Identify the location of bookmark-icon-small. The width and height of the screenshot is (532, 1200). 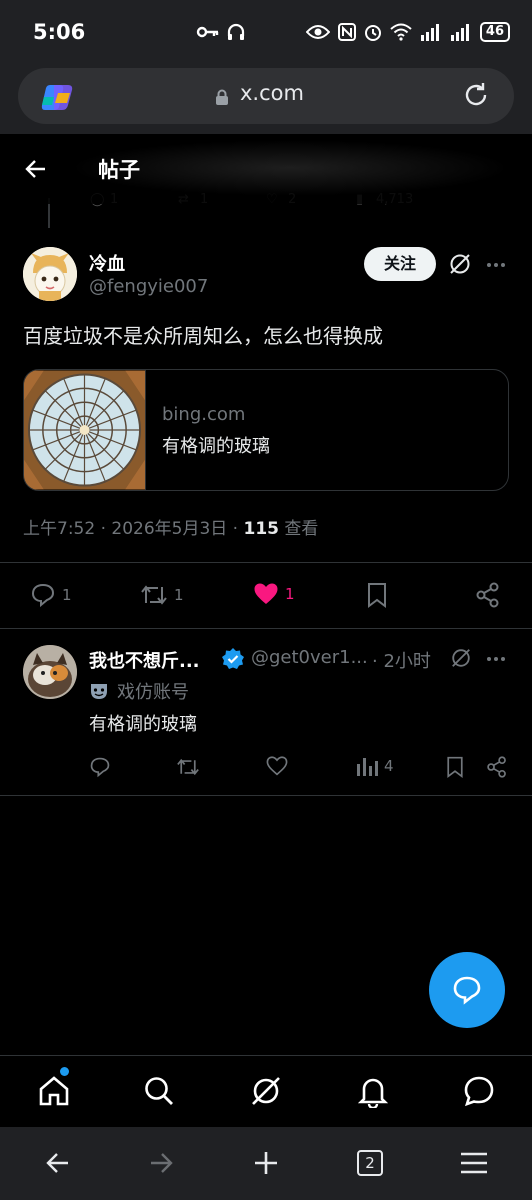
(455, 767).